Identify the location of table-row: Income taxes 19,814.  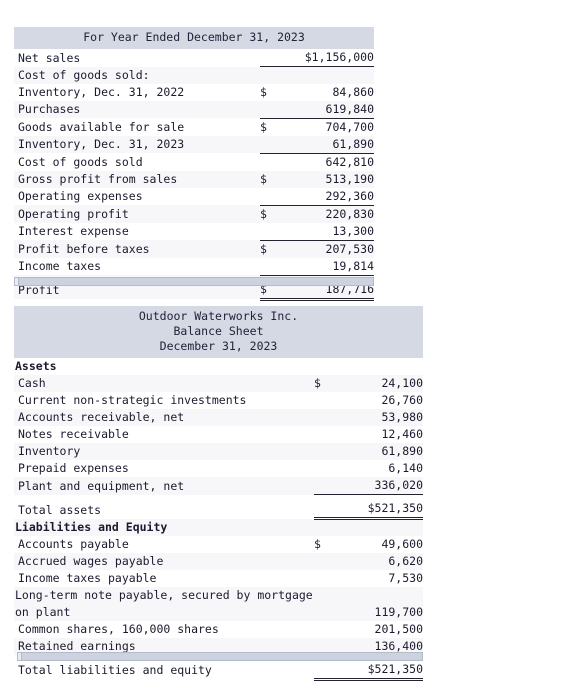
(194, 266).